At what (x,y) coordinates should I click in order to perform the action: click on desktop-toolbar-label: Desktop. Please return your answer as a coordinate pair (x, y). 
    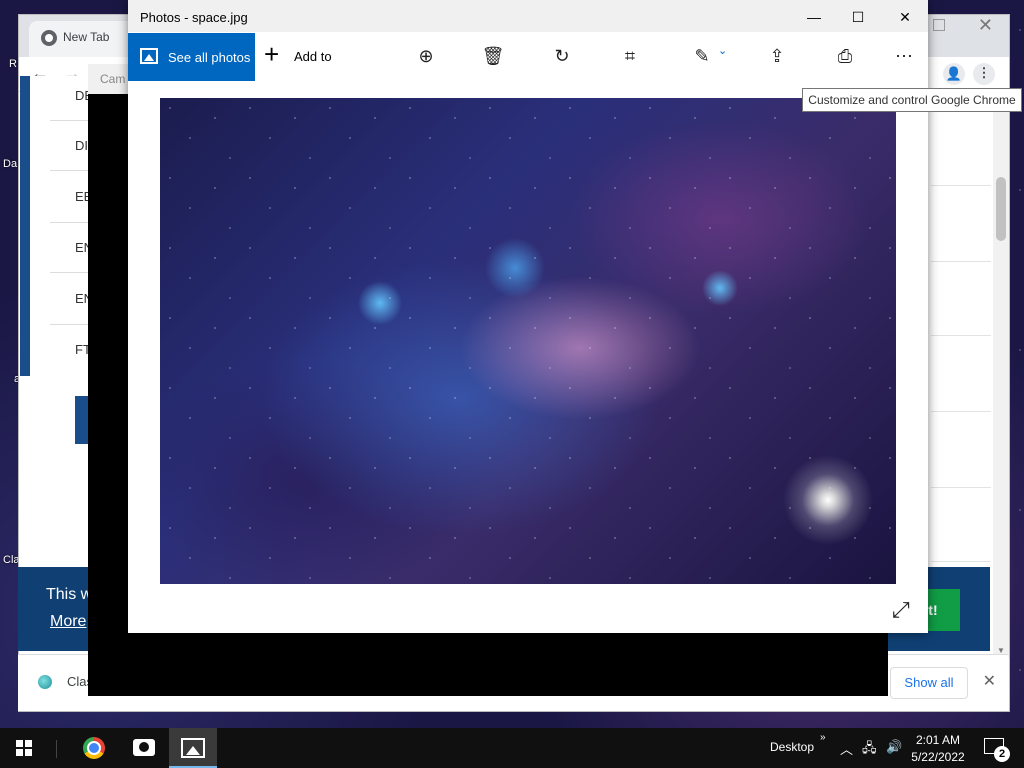
    Looking at the image, I should click on (792, 747).